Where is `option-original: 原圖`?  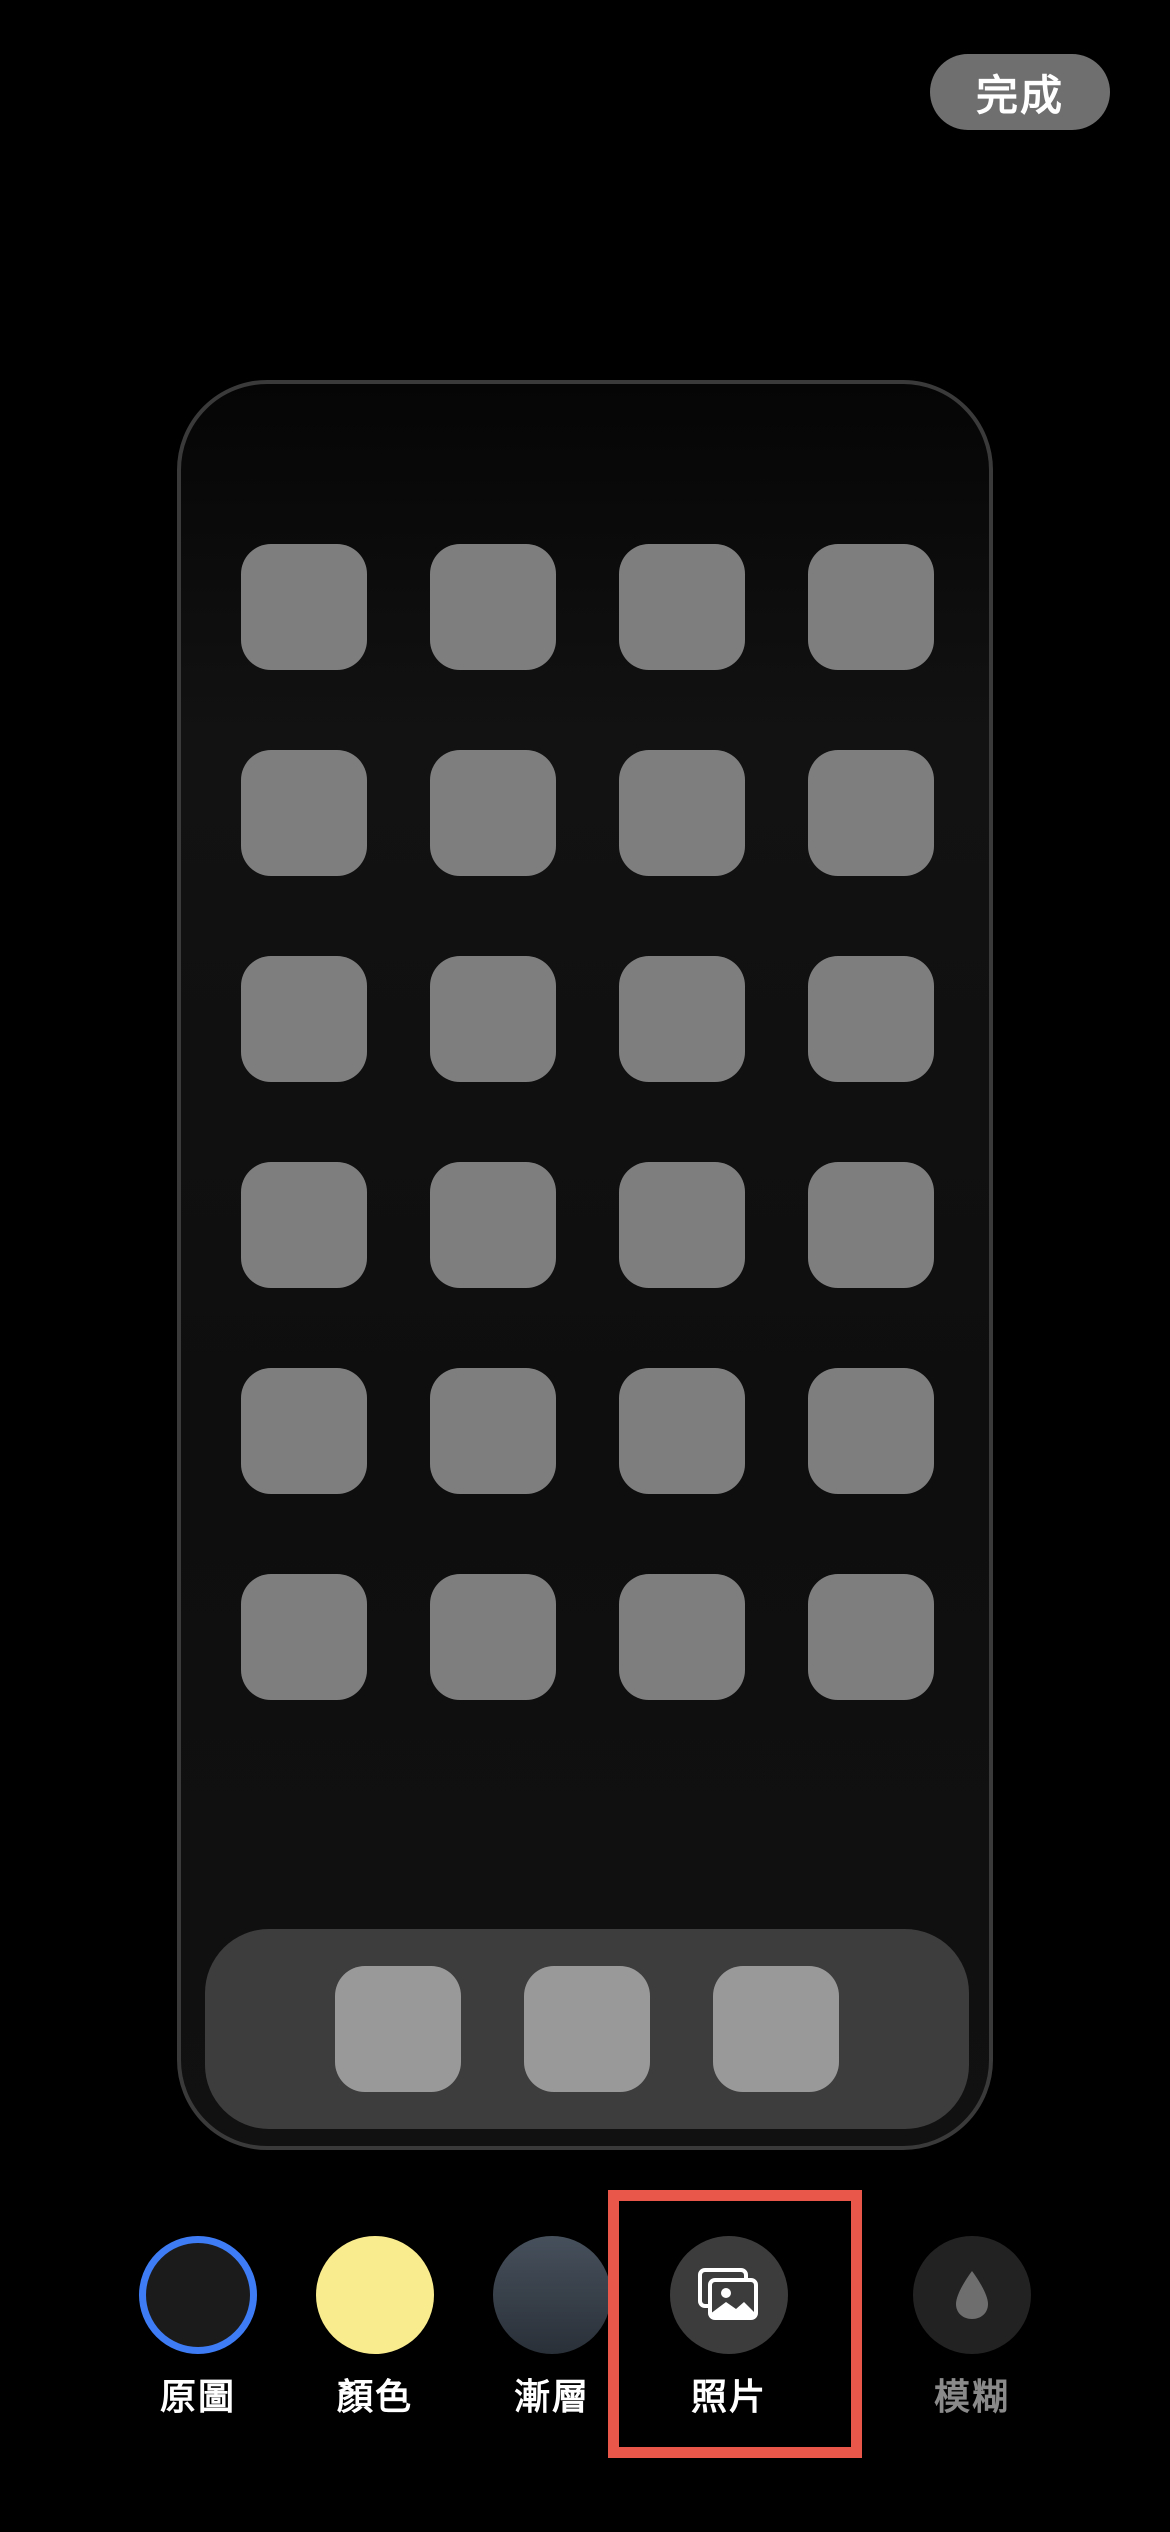 option-original: 原圖 is located at coordinates (198, 2328).